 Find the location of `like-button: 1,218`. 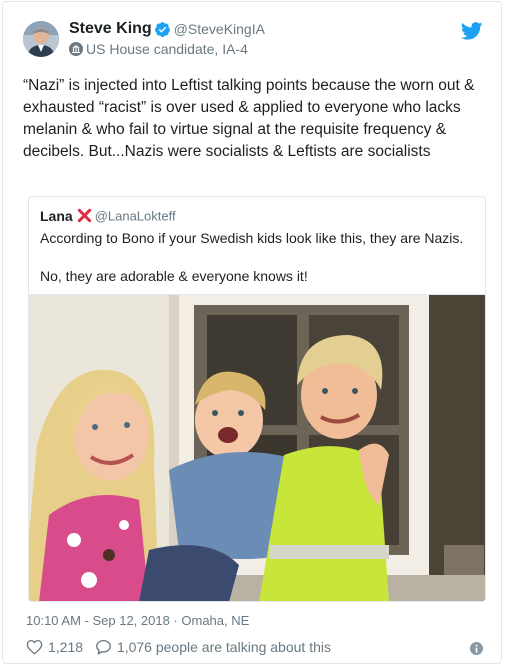

like-button: 1,218 is located at coordinates (54, 647).